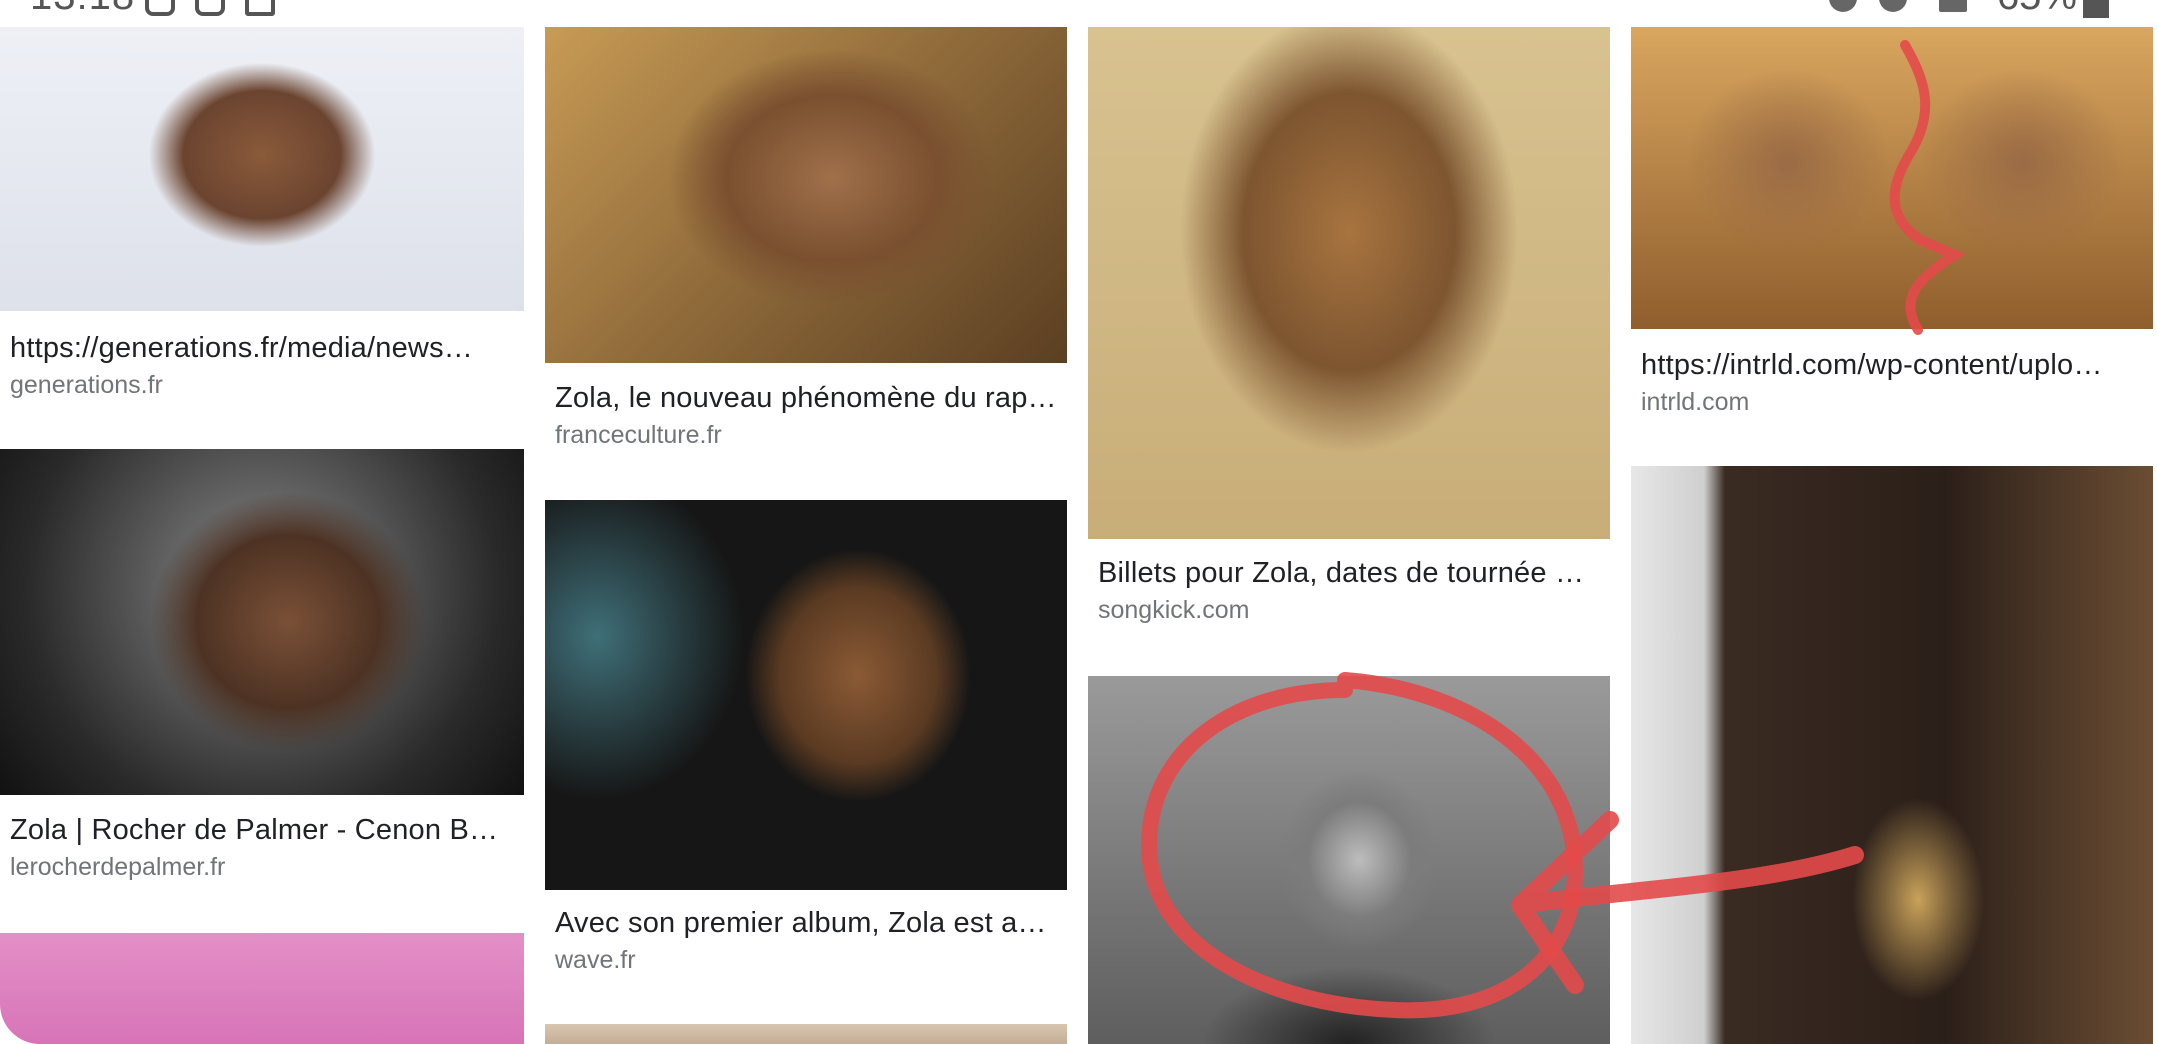 The height and width of the screenshot is (1044, 2157). Describe the element at coordinates (1362, 845) in the screenshot. I see `annotation-circle` at that location.